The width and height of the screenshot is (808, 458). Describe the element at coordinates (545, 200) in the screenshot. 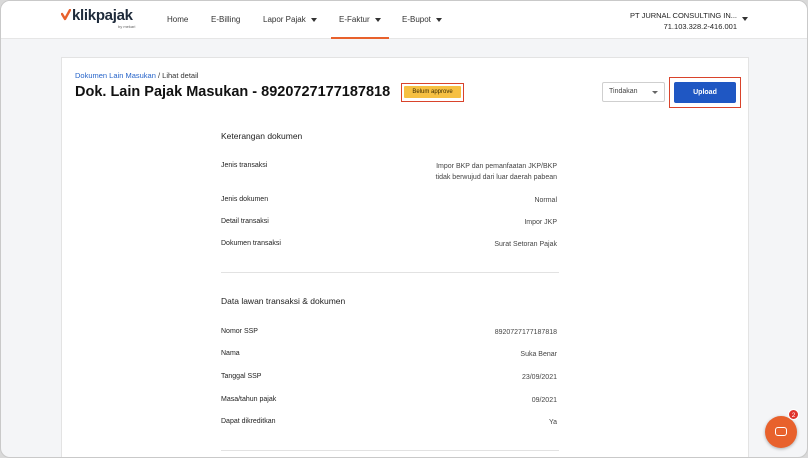

I see `row-value: Normal` at that location.